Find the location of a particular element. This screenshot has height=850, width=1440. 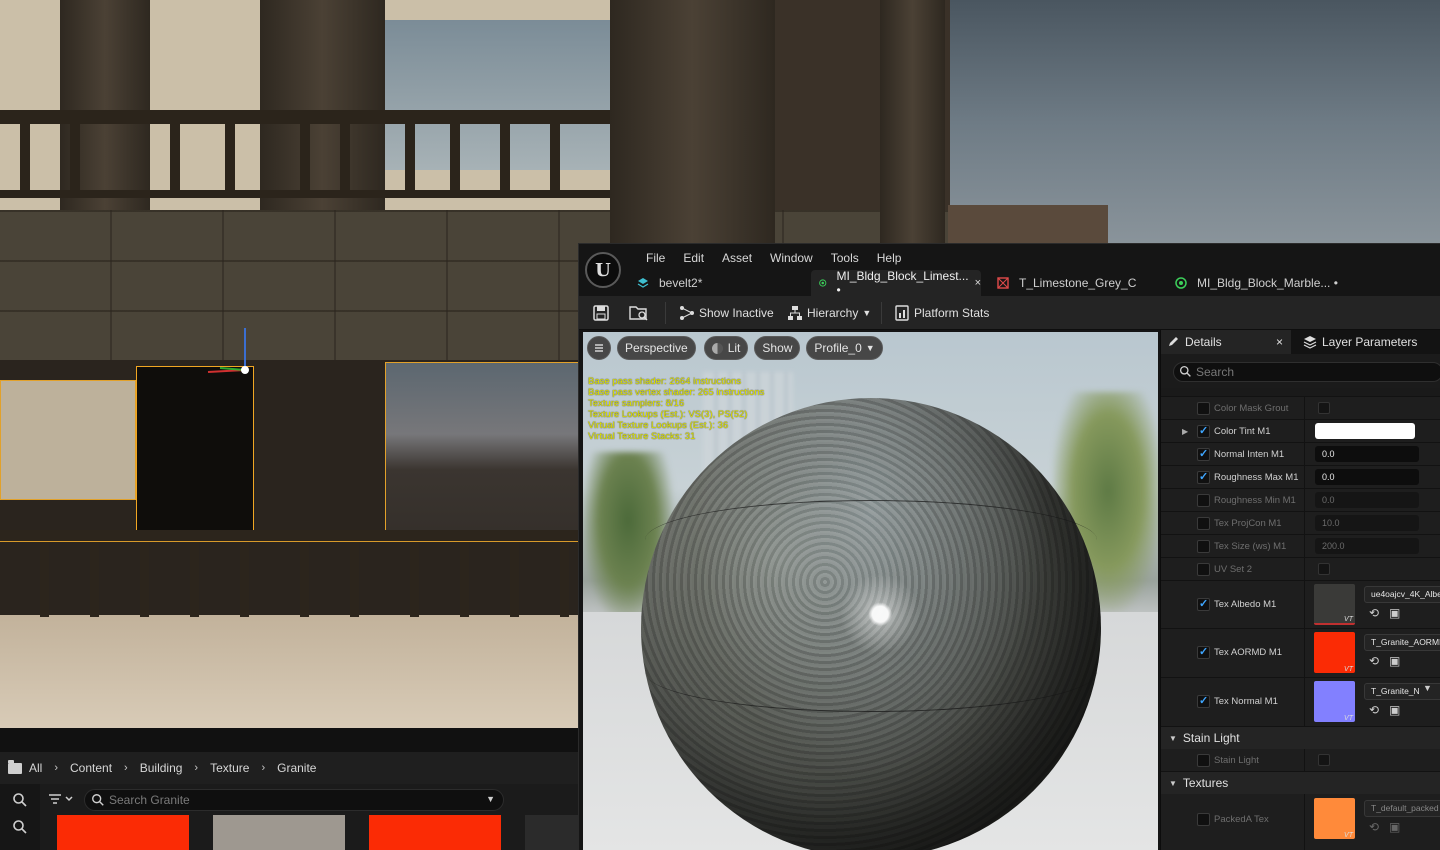

tab-t-limestone-grey-c: T_Limestone_Grey_C is located at coordinates (1074, 283).